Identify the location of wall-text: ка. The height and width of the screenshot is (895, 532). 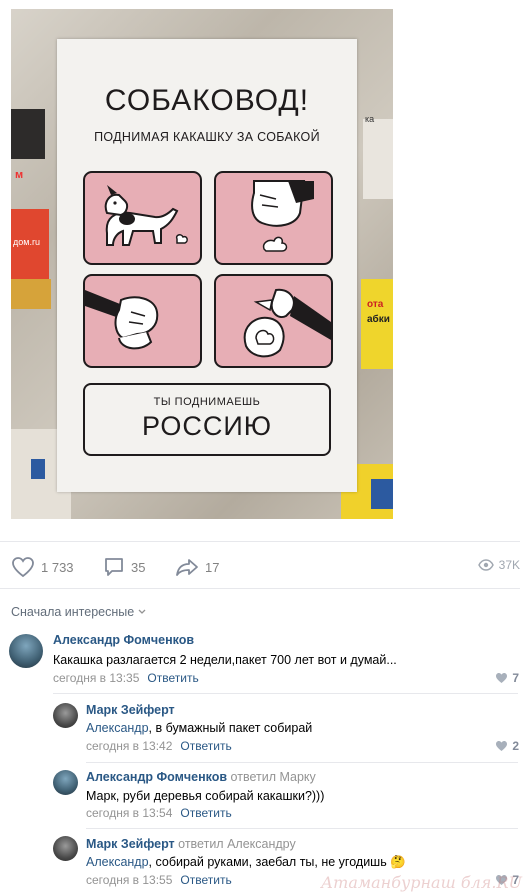
(370, 119).